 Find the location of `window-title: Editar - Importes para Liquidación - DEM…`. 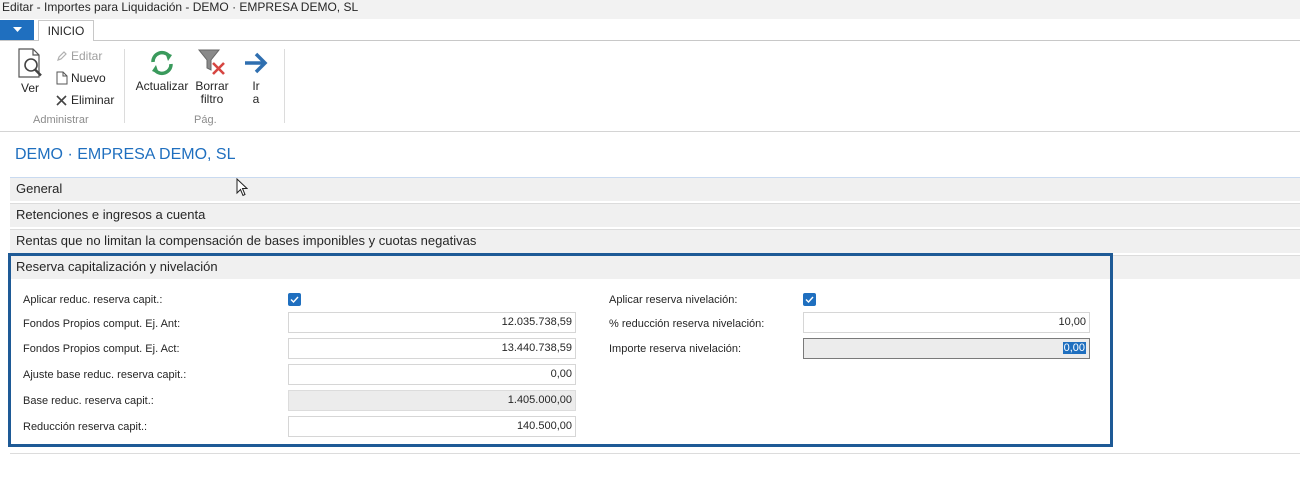

window-title: Editar - Importes para Liquidación - DEM… is located at coordinates (650, 9).